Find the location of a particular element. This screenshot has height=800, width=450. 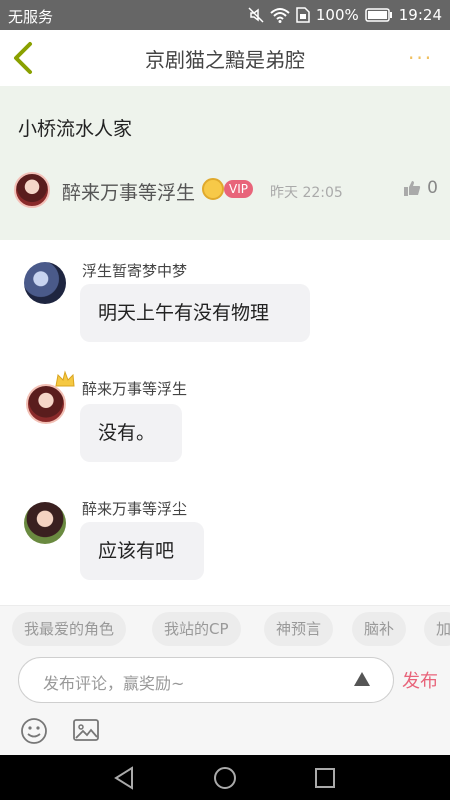

crown-icon is located at coordinates (65, 378).